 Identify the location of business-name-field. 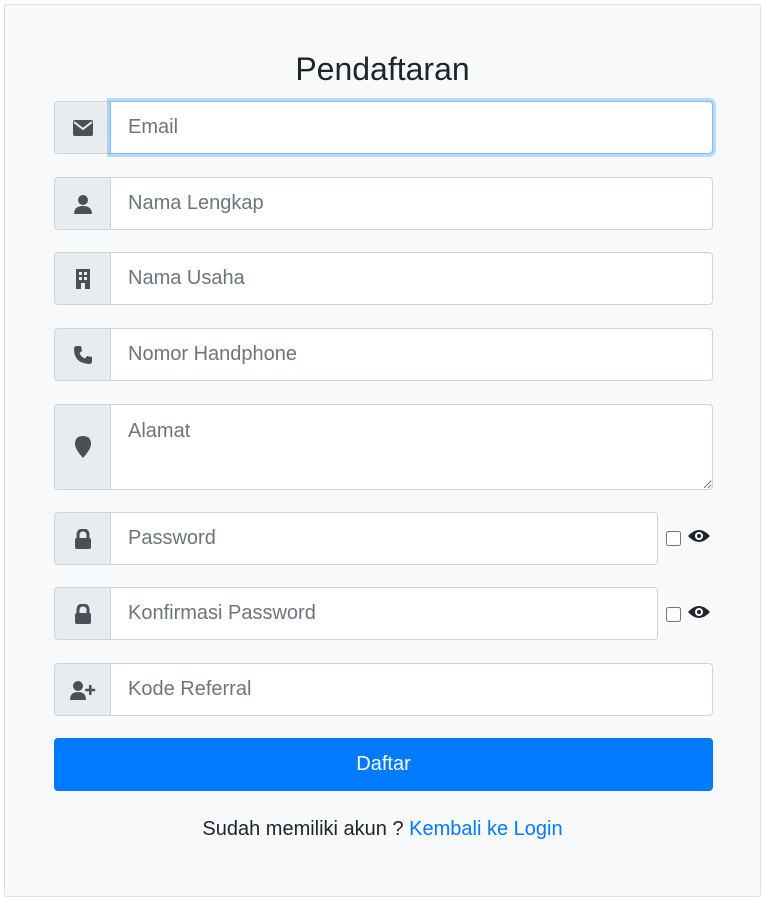
(411, 278).